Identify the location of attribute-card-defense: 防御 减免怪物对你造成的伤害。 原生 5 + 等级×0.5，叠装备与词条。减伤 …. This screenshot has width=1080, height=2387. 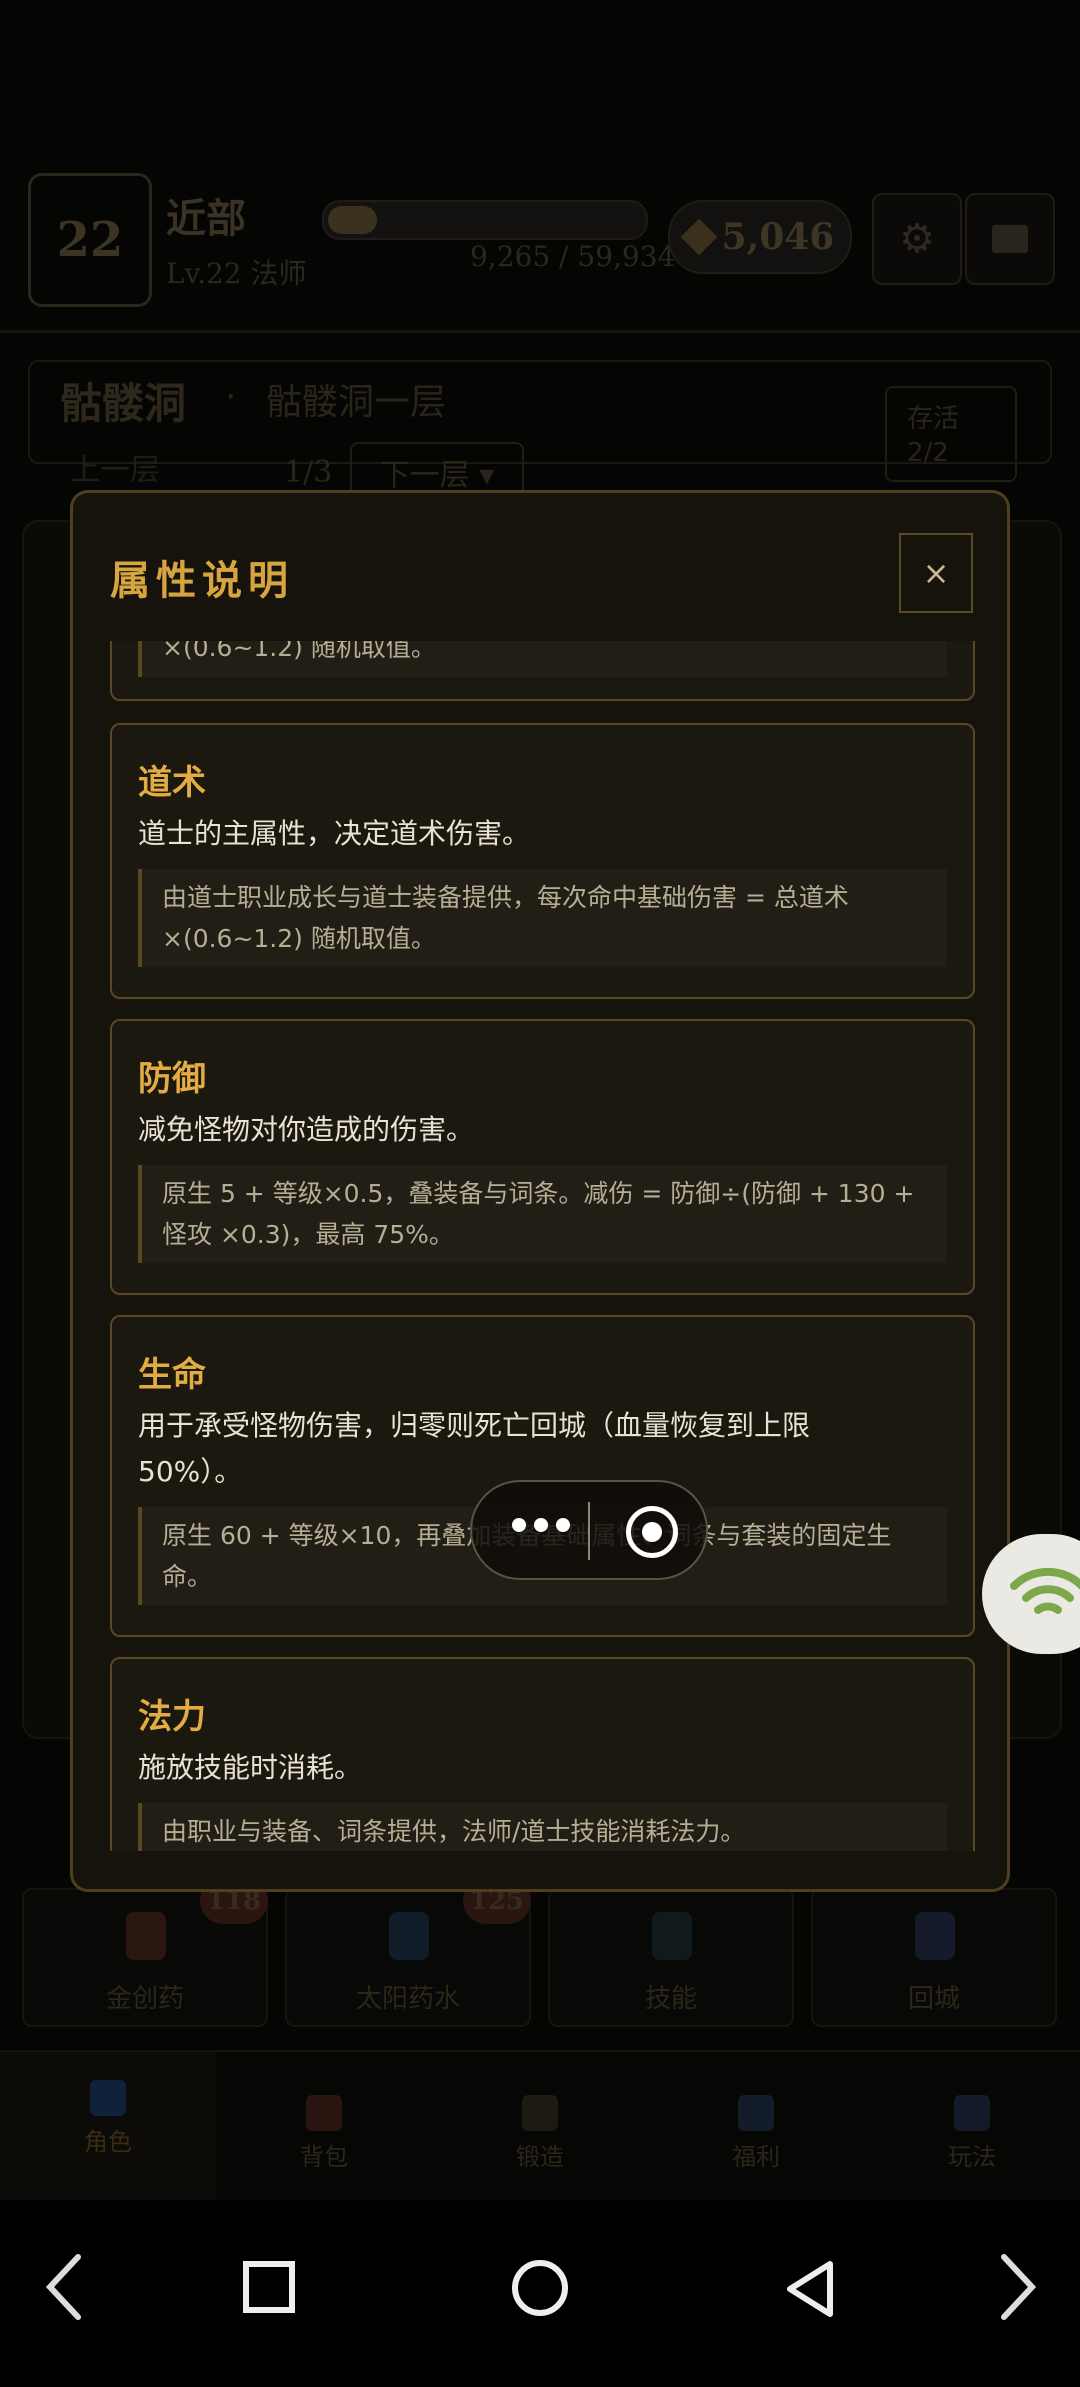
(542, 1157).